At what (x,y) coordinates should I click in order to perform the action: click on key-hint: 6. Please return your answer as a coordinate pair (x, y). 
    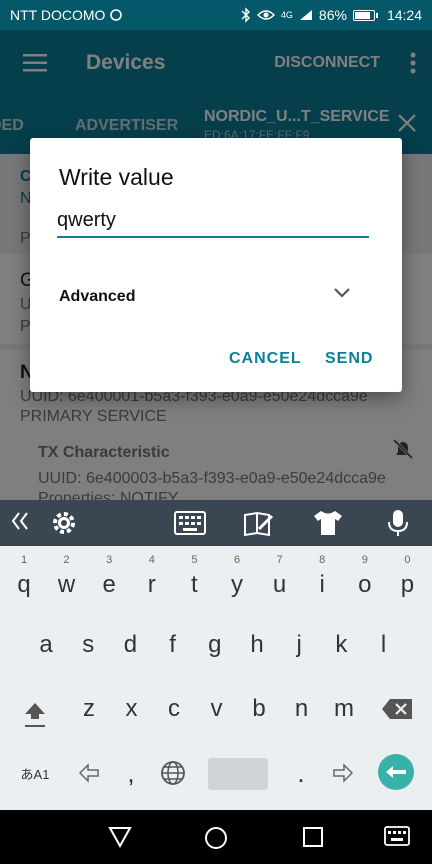
    Looking at the image, I should click on (237, 560).